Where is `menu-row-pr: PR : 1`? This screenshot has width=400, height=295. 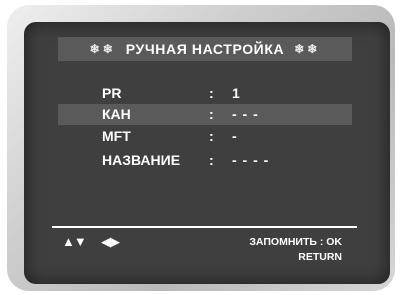
menu-row-pr: PR : 1 is located at coordinates (200, 93).